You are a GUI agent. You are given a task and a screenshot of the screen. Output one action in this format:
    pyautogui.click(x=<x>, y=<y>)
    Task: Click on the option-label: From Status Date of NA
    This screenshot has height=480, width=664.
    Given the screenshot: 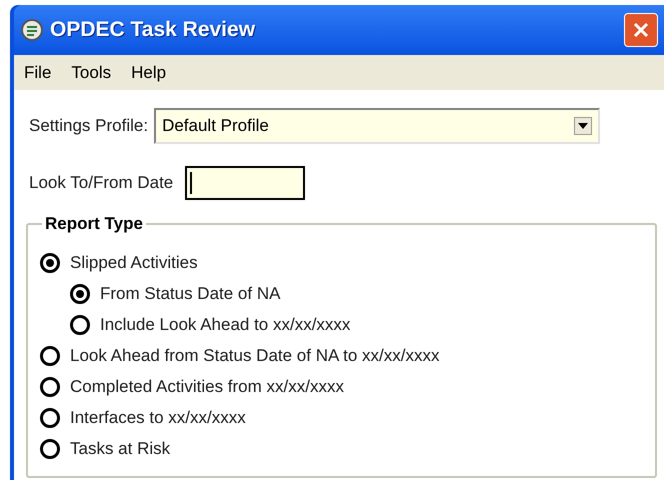 What is the action you would take?
    pyautogui.click(x=190, y=293)
    